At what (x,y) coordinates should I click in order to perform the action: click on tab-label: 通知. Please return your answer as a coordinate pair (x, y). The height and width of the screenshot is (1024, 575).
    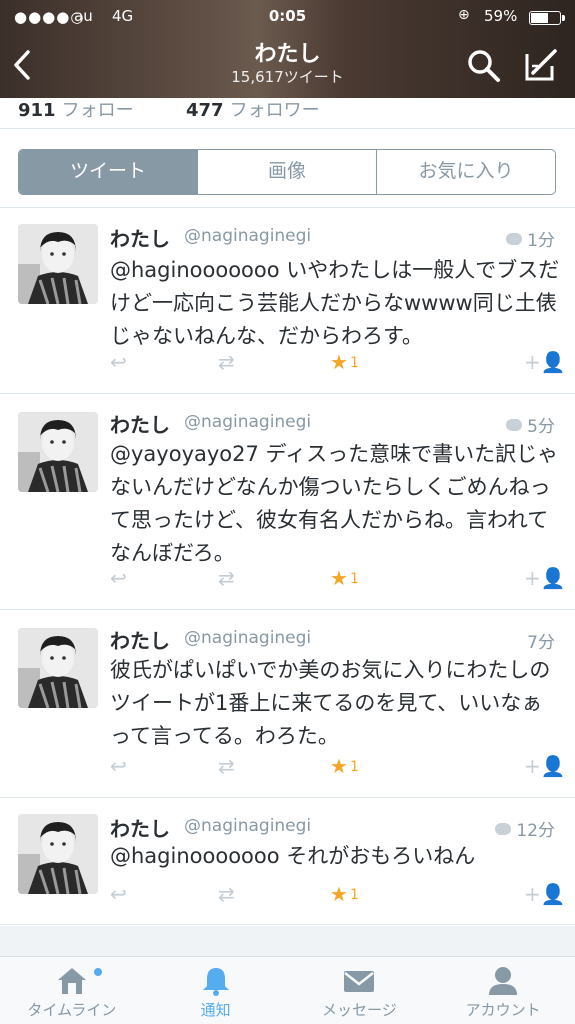
    Looking at the image, I should click on (215, 1010).